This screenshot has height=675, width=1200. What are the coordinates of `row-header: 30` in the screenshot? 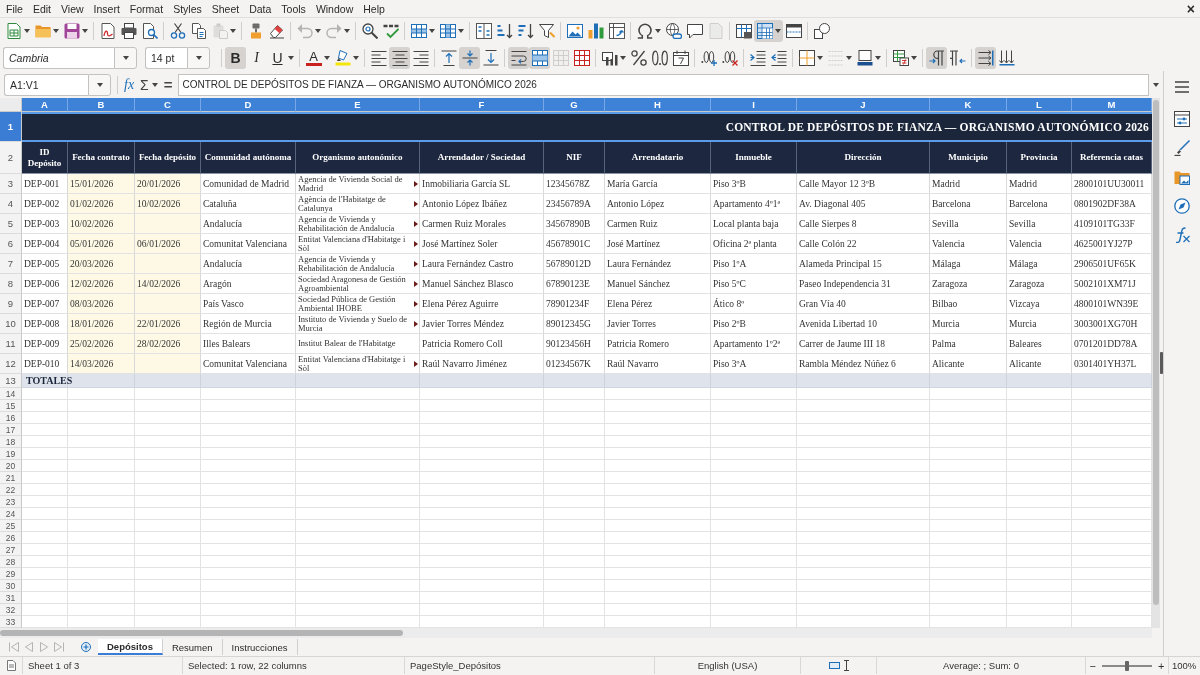 It's located at (11, 586).